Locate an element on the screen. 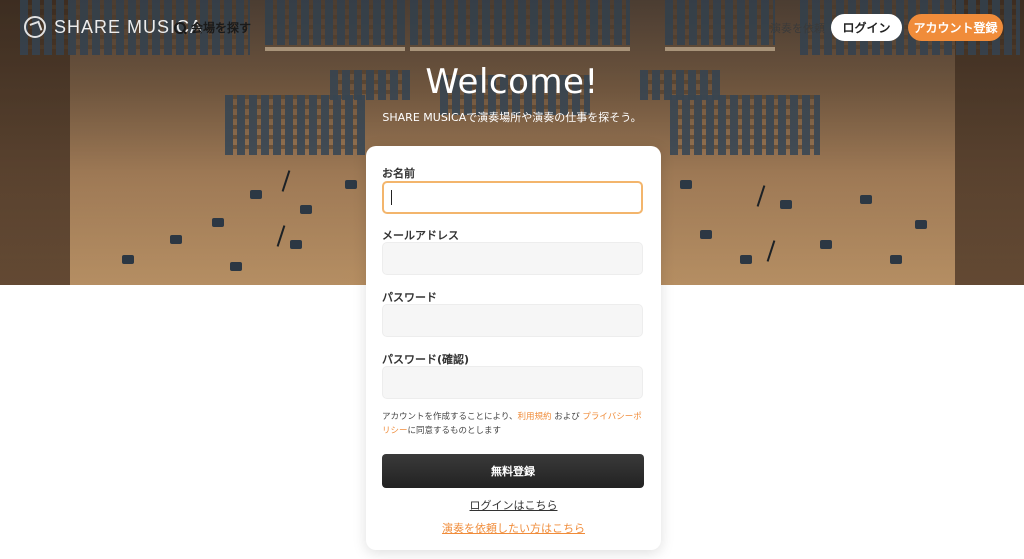 The image size is (1024, 559). terms-suffix: に同意するものとします is located at coordinates (454, 431).